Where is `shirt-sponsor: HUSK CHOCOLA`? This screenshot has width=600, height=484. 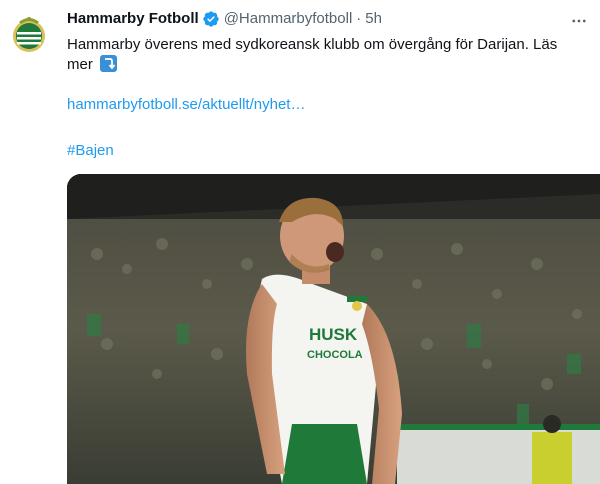 shirt-sponsor: HUSK CHOCOLA is located at coordinates (335, 343).